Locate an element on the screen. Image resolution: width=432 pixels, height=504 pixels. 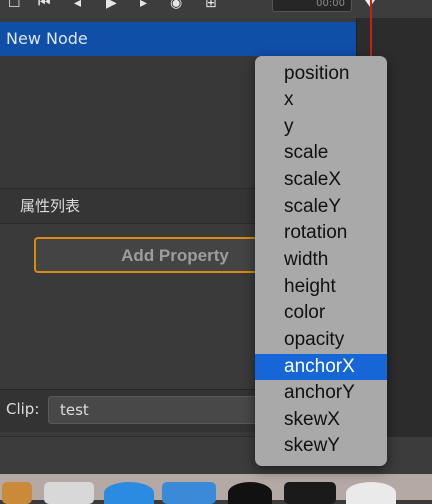
menu-item-scale: scale is located at coordinates (321, 153).